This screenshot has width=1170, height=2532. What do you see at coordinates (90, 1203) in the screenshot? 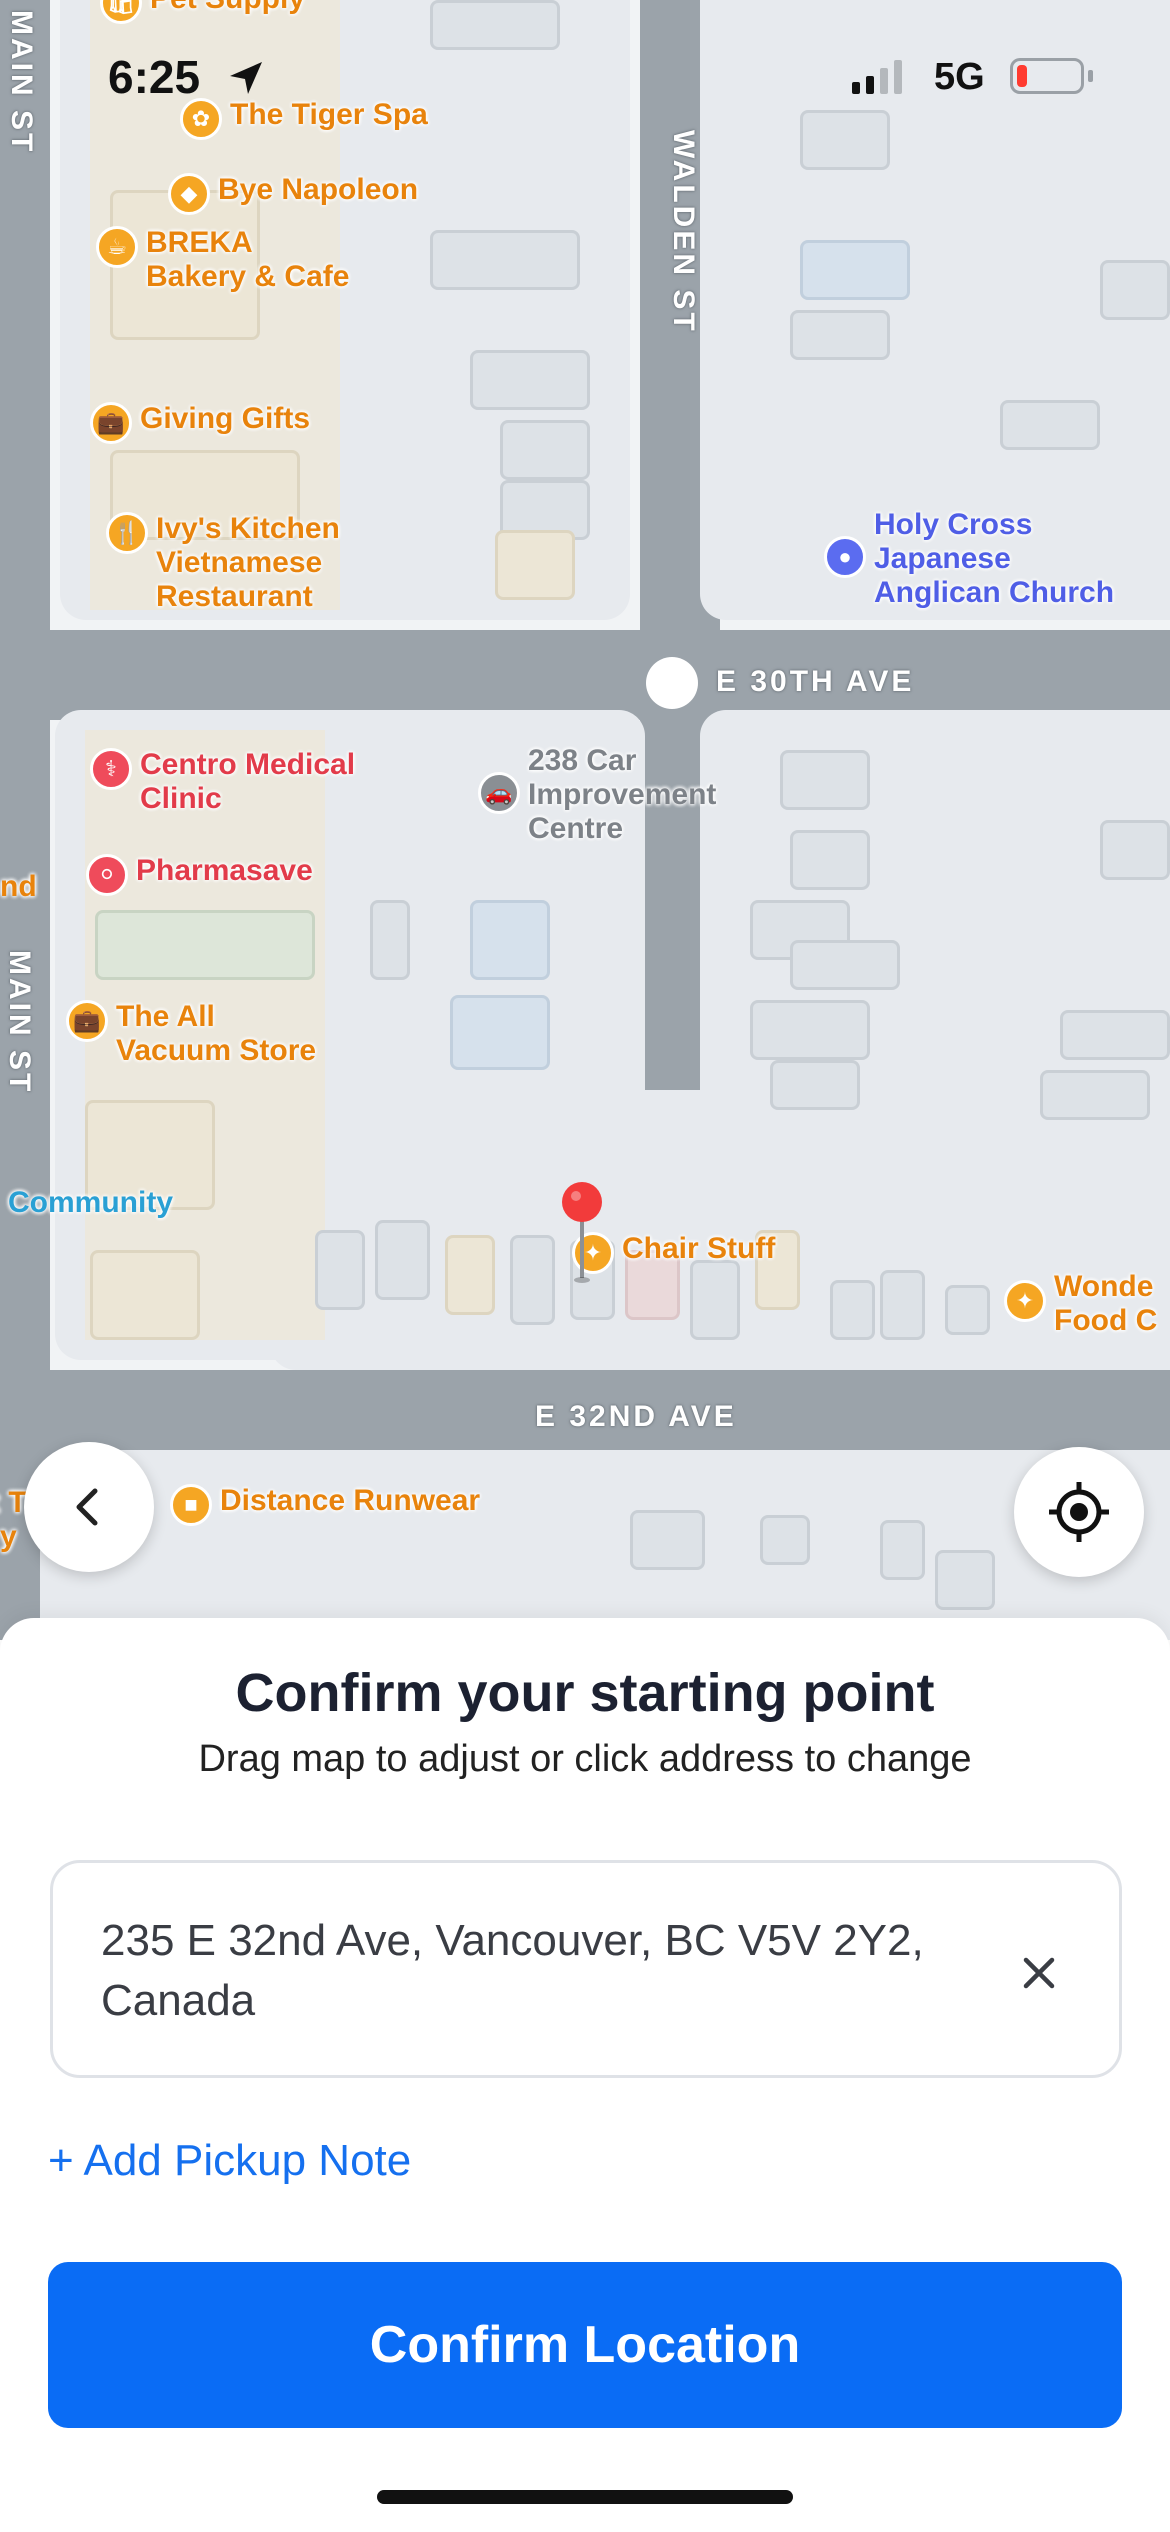
I see `poi-community: Community` at bounding box center [90, 1203].